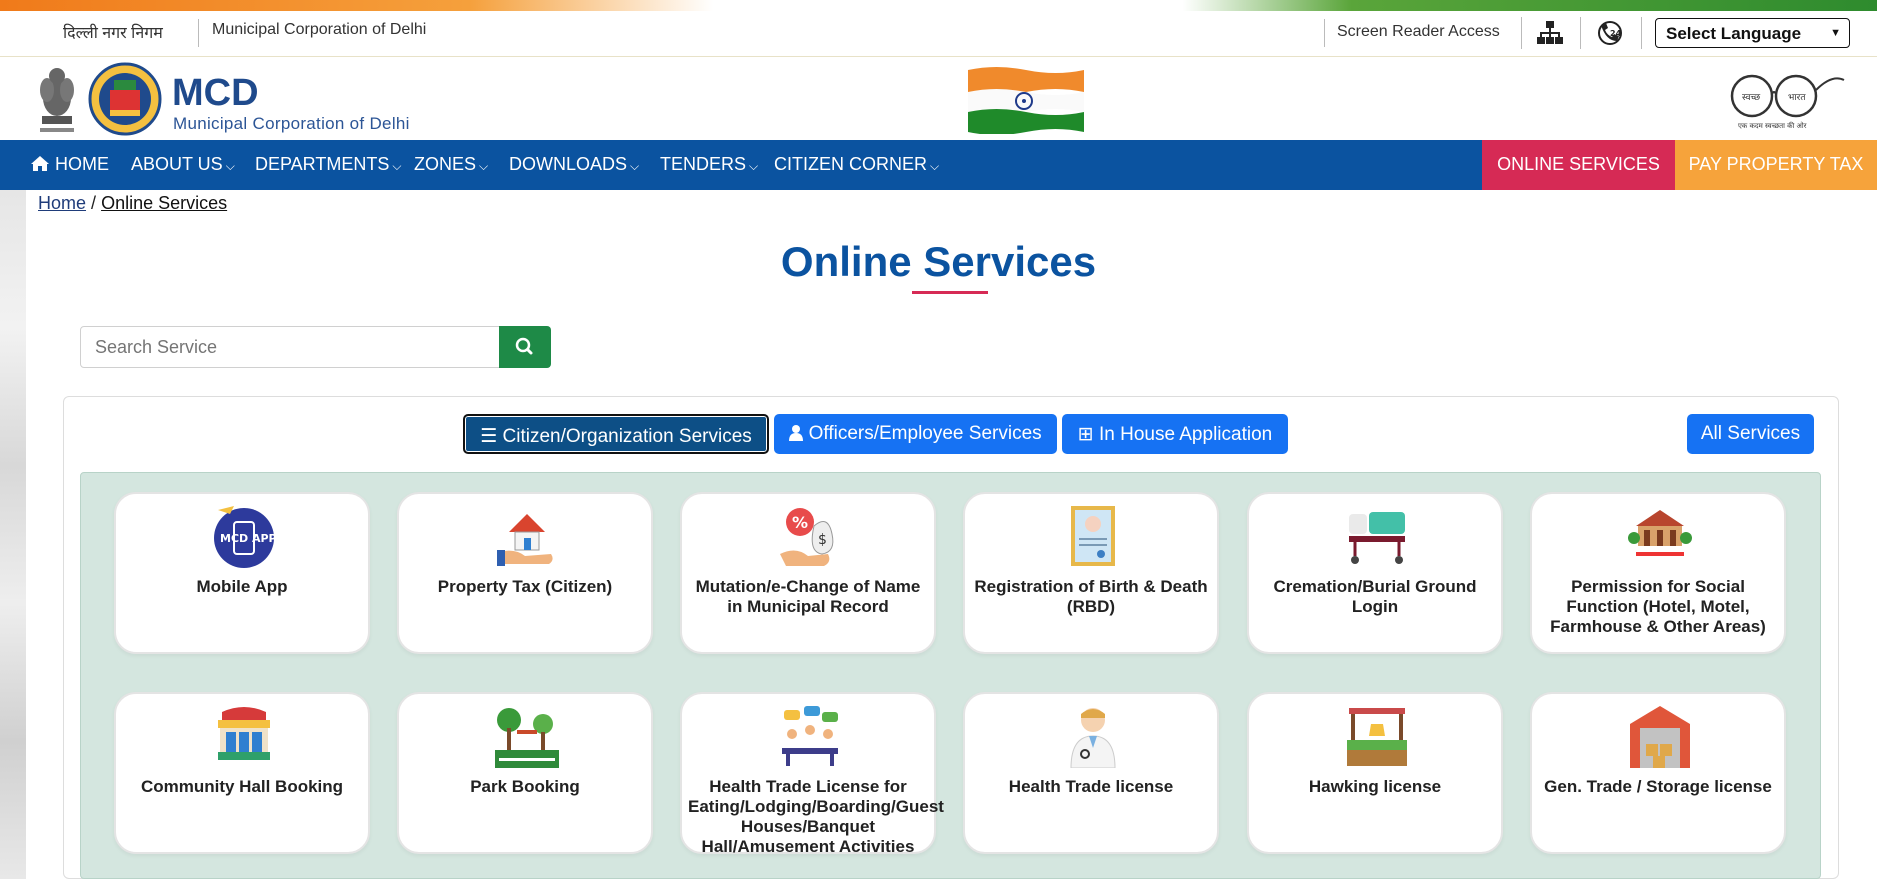 The height and width of the screenshot is (879, 1877). What do you see at coordinates (242, 586) in the screenshot?
I see `service-label: Mobile App` at bounding box center [242, 586].